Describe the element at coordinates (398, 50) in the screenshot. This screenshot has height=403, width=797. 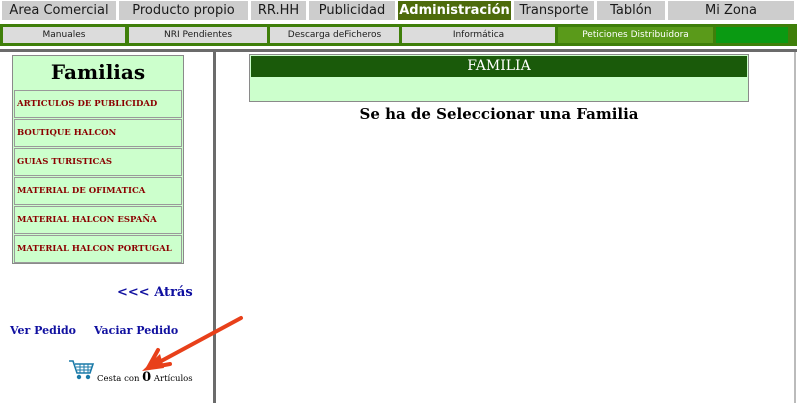
I see `frame-divider-horizontal` at that location.